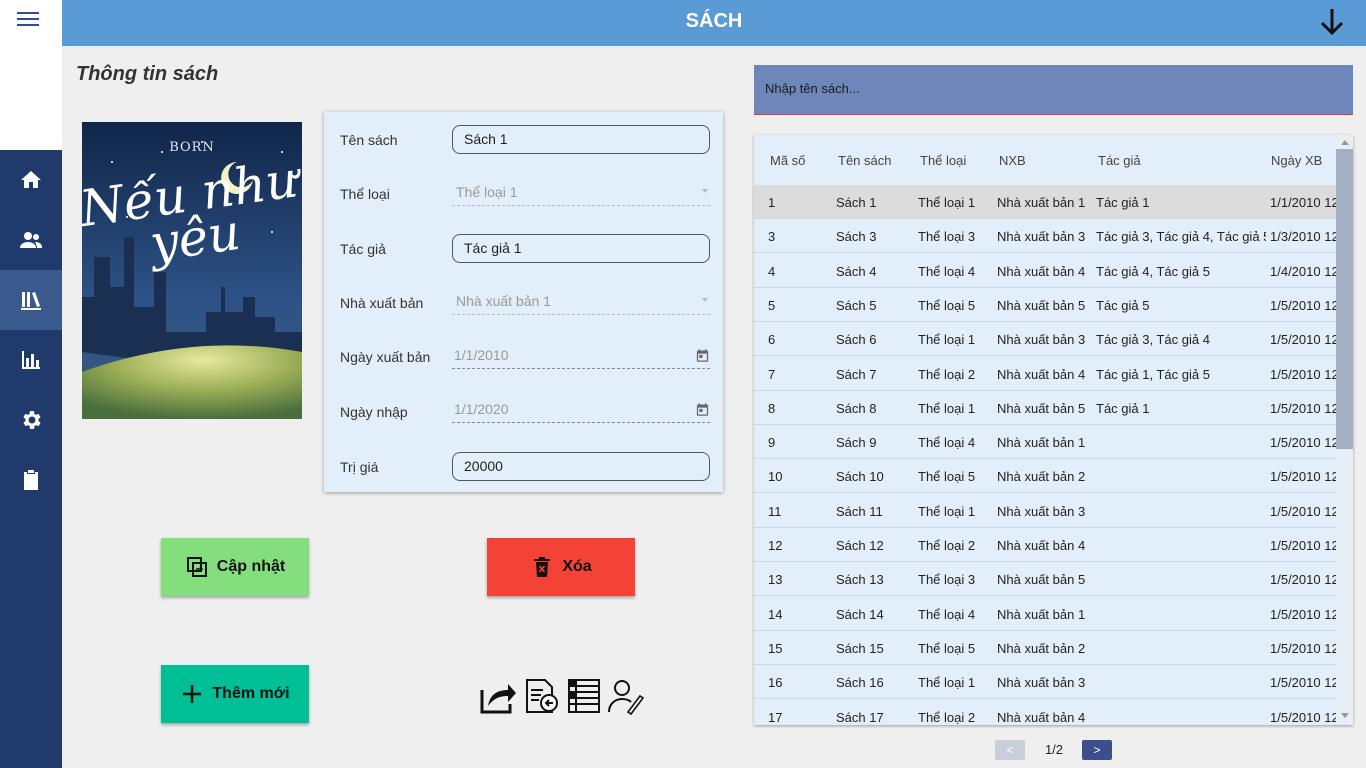 The height and width of the screenshot is (768, 1366). Describe the element at coordinates (1119, 160) in the screenshot. I see `col-header-author: Tác giả` at that location.